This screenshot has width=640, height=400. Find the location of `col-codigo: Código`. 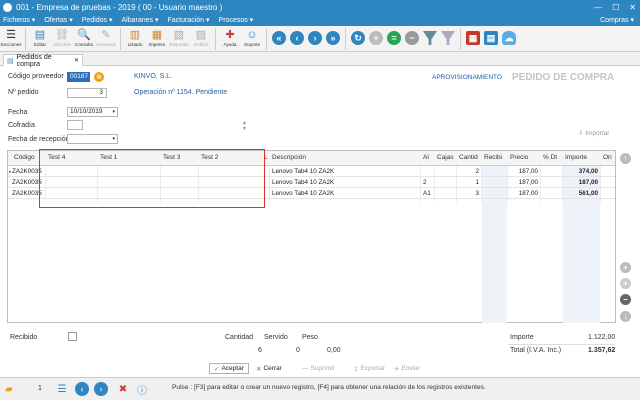

col-codigo: Código is located at coordinates (24, 157).